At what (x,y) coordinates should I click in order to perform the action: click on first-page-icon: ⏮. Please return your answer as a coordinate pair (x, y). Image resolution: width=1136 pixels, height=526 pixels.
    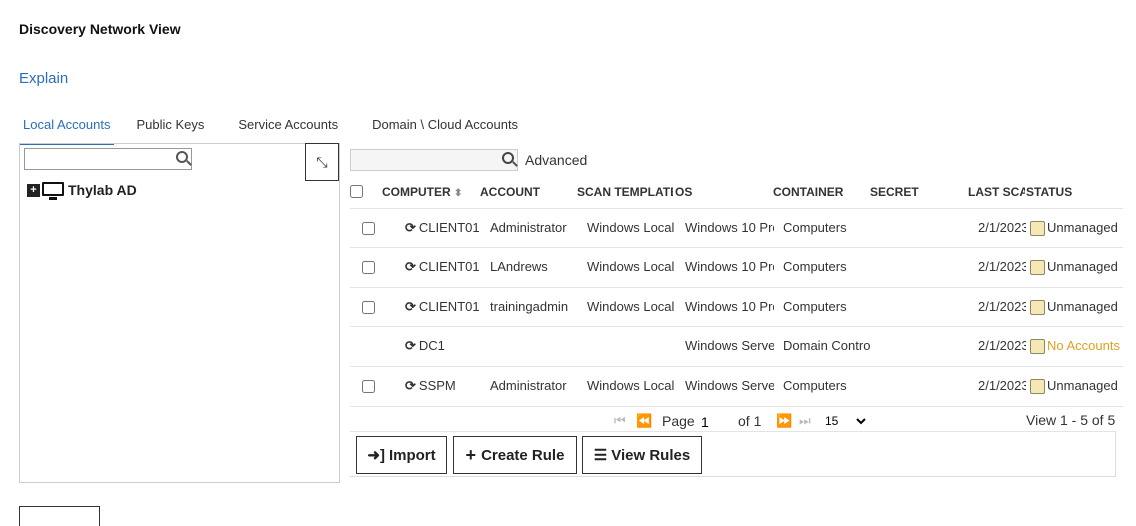
    Looking at the image, I should click on (620, 421).